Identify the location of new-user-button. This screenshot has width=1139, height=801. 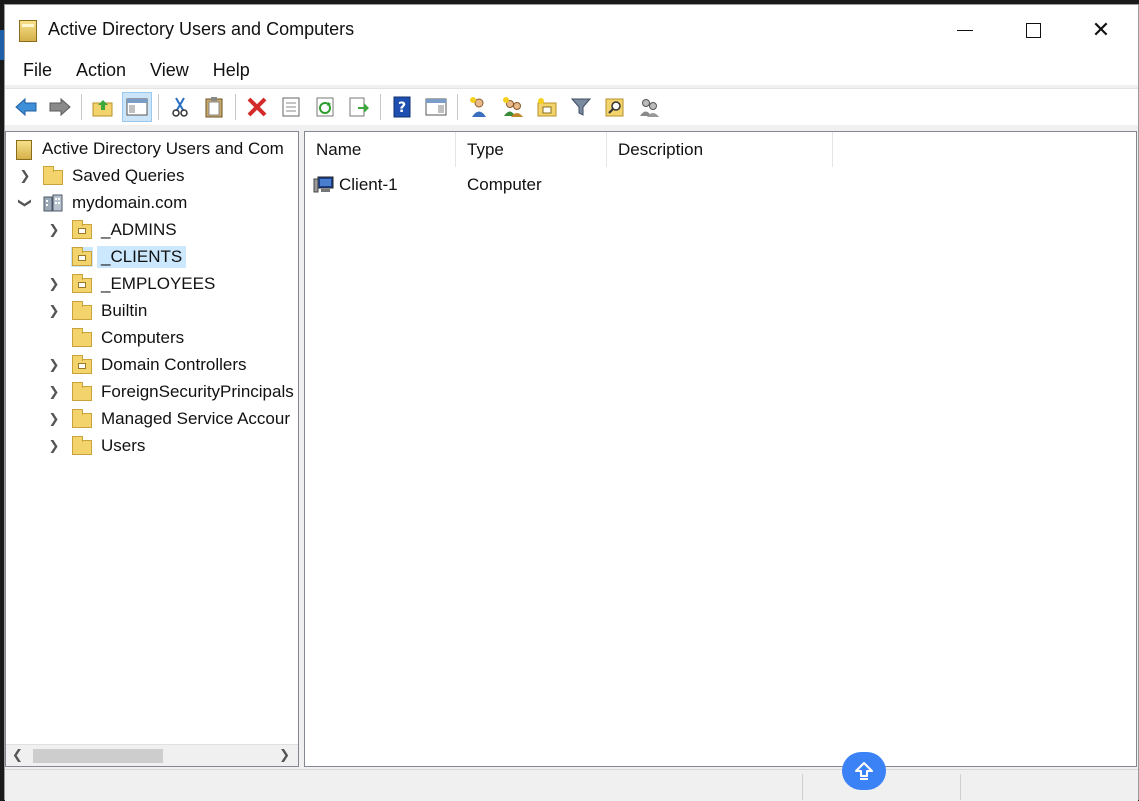
(479, 107).